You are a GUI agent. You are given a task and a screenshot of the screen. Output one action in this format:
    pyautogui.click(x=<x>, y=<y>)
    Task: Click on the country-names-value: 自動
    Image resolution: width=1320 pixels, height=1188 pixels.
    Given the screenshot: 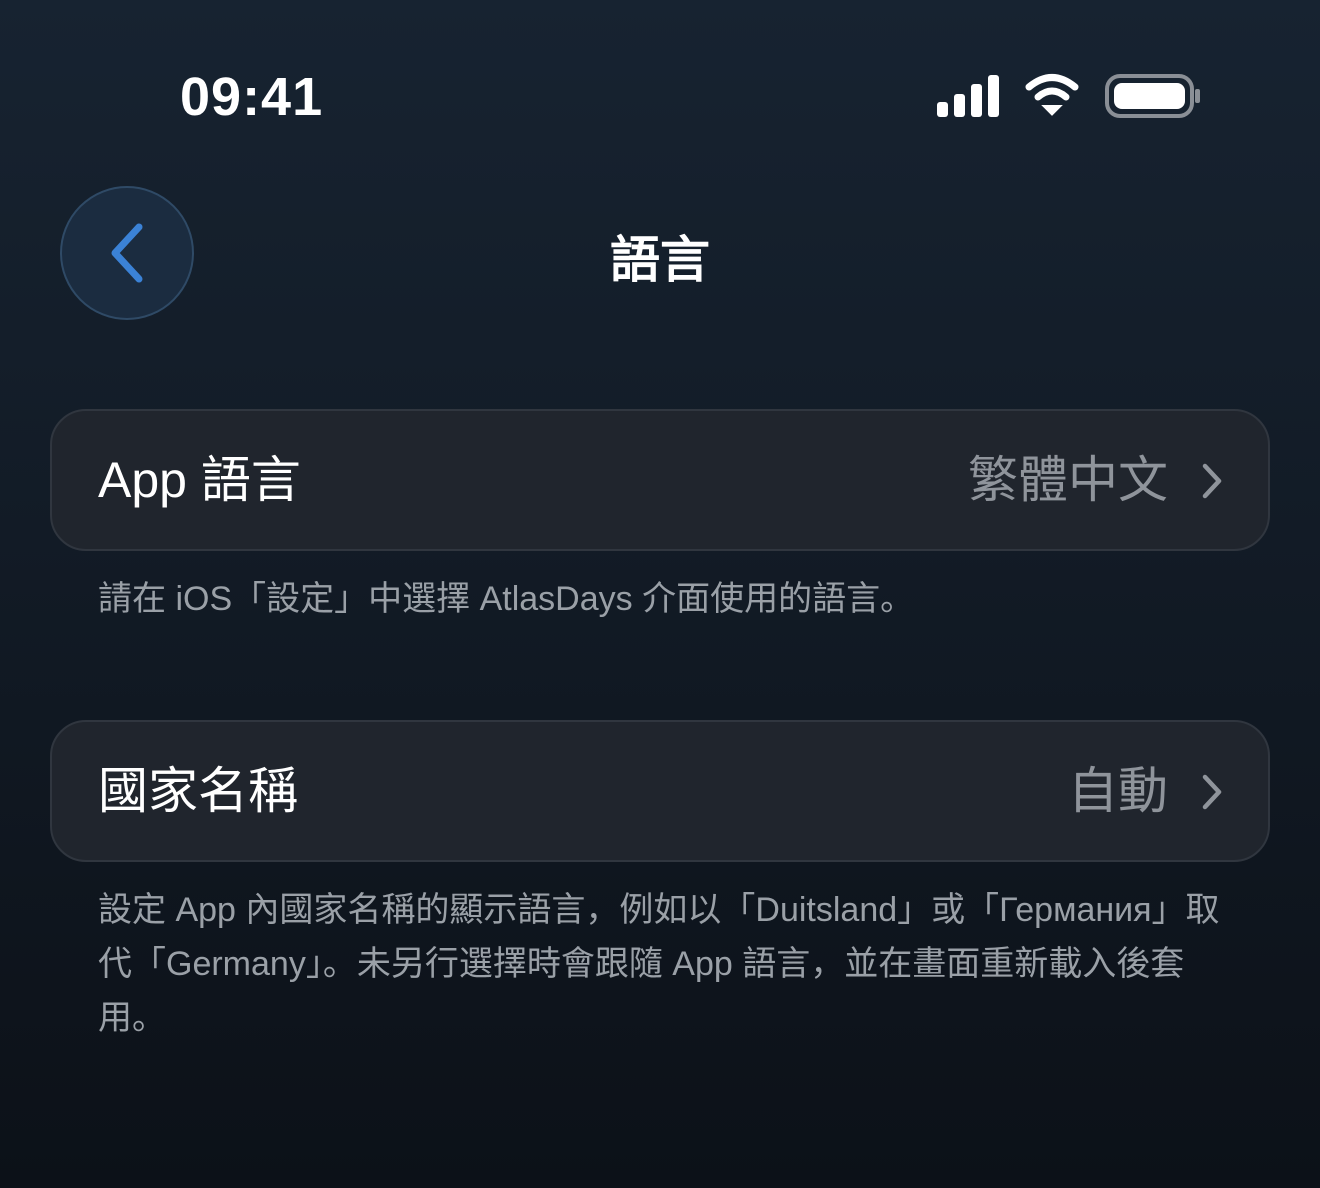 What is the action you would take?
    pyautogui.click(x=1118, y=791)
    